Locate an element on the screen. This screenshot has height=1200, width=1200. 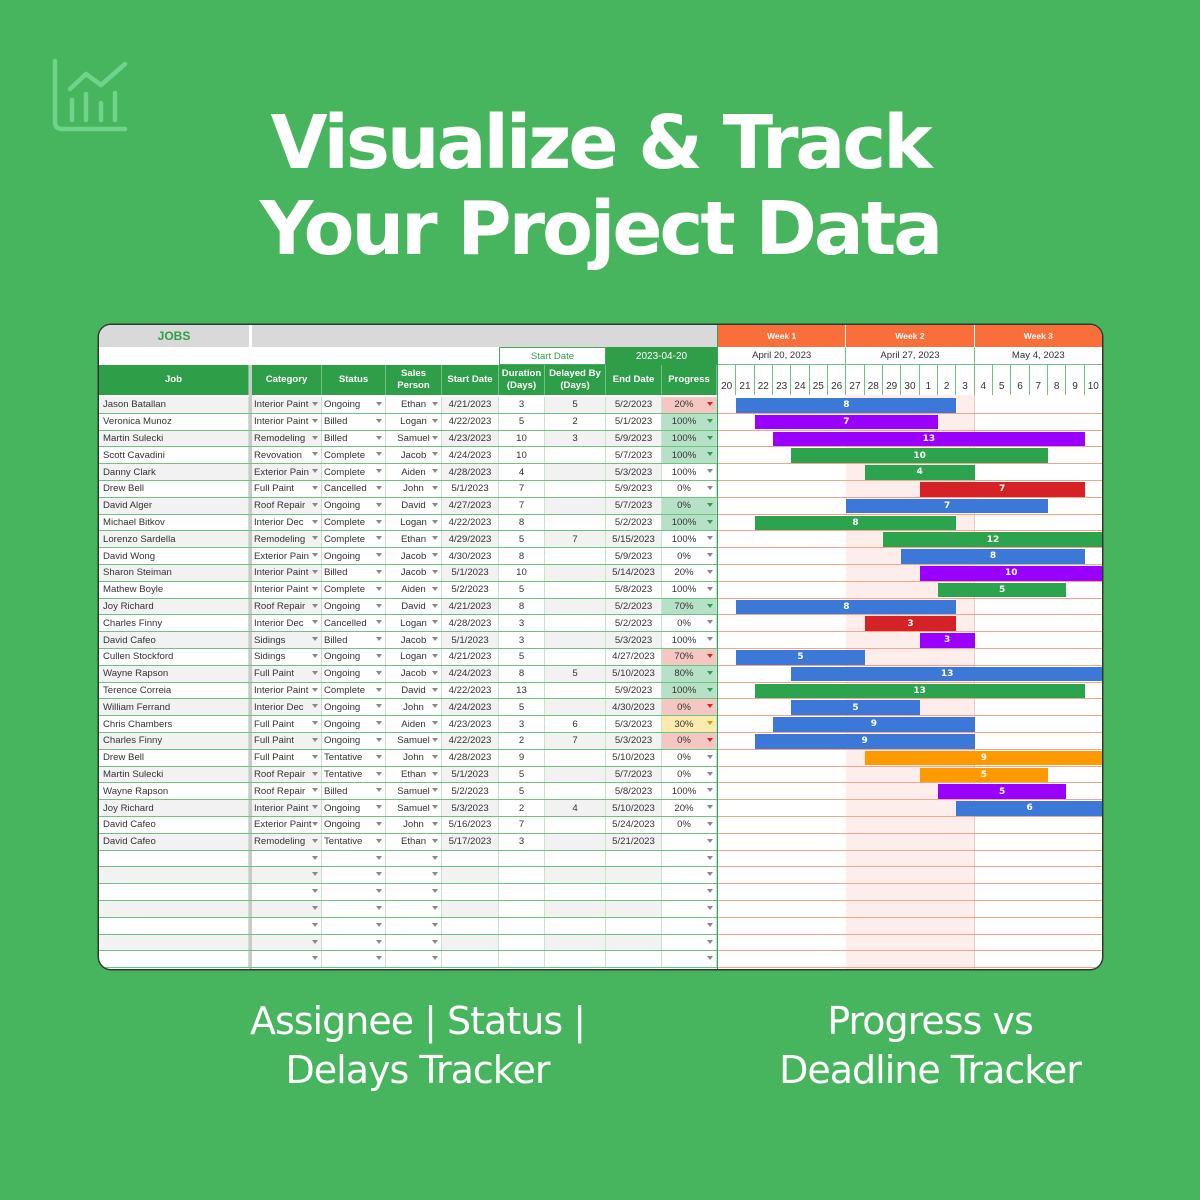
status-select: Cancelled is located at coordinates (354, 623).